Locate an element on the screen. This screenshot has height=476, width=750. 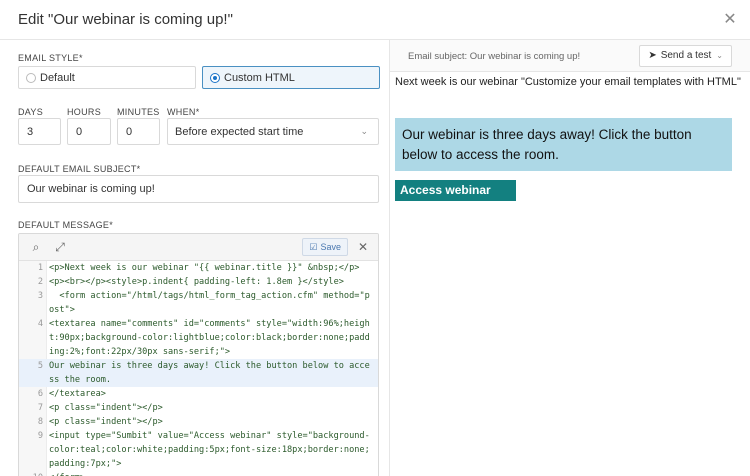
email-style-label: EMAIL STYLE* is located at coordinates (50, 58).